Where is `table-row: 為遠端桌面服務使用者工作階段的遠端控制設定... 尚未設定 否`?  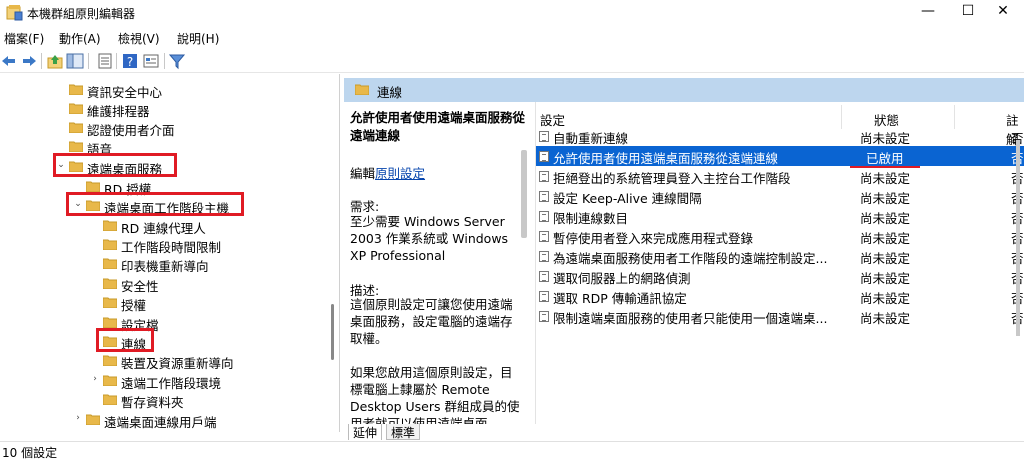 table-row: 為遠端桌面服務使用者工作階段的遠端控制設定... 尚未設定 否 is located at coordinates (780, 256).